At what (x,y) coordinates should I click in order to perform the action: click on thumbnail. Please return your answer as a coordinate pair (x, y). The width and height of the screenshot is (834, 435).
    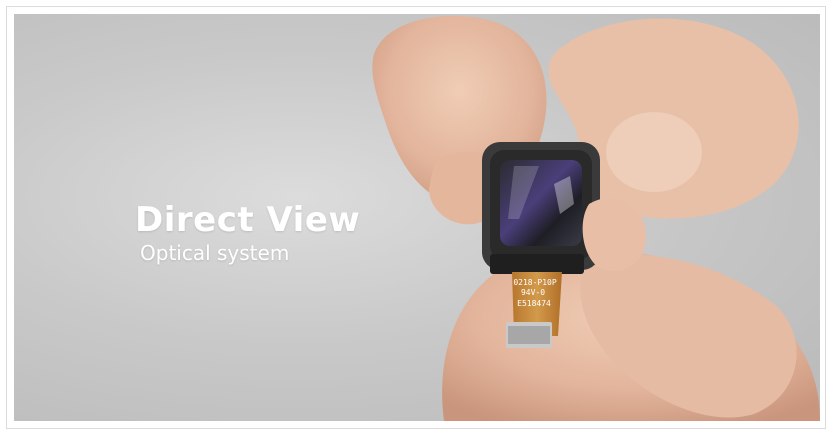
    Looking at the image, I should click on (654, 152).